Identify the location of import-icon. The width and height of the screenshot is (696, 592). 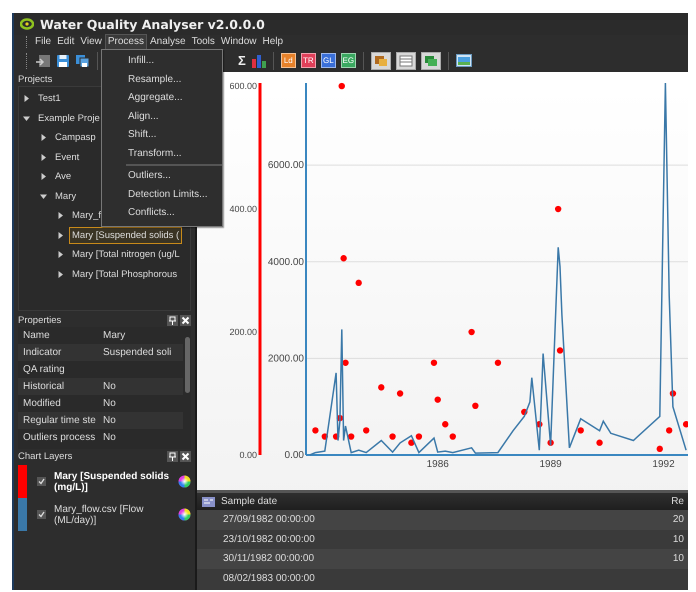
(43, 60).